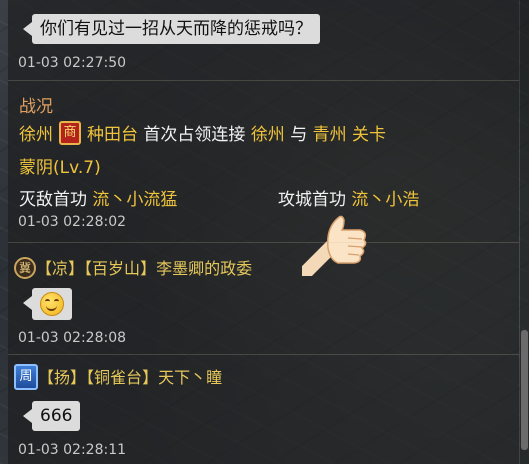 This screenshot has height=464, width=529. I want to click on battle-report-line-3: 灭敌首功 流丶小流猛, so click(98, 197).